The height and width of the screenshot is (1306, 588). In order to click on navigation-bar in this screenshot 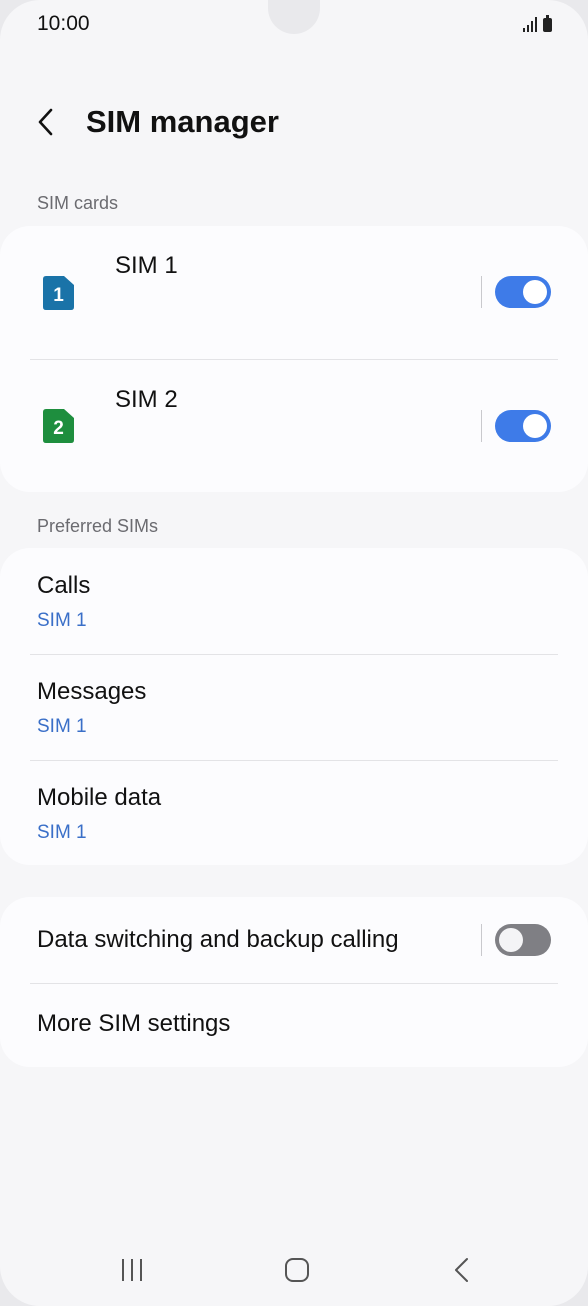, I will do `click(294, 1270)`.